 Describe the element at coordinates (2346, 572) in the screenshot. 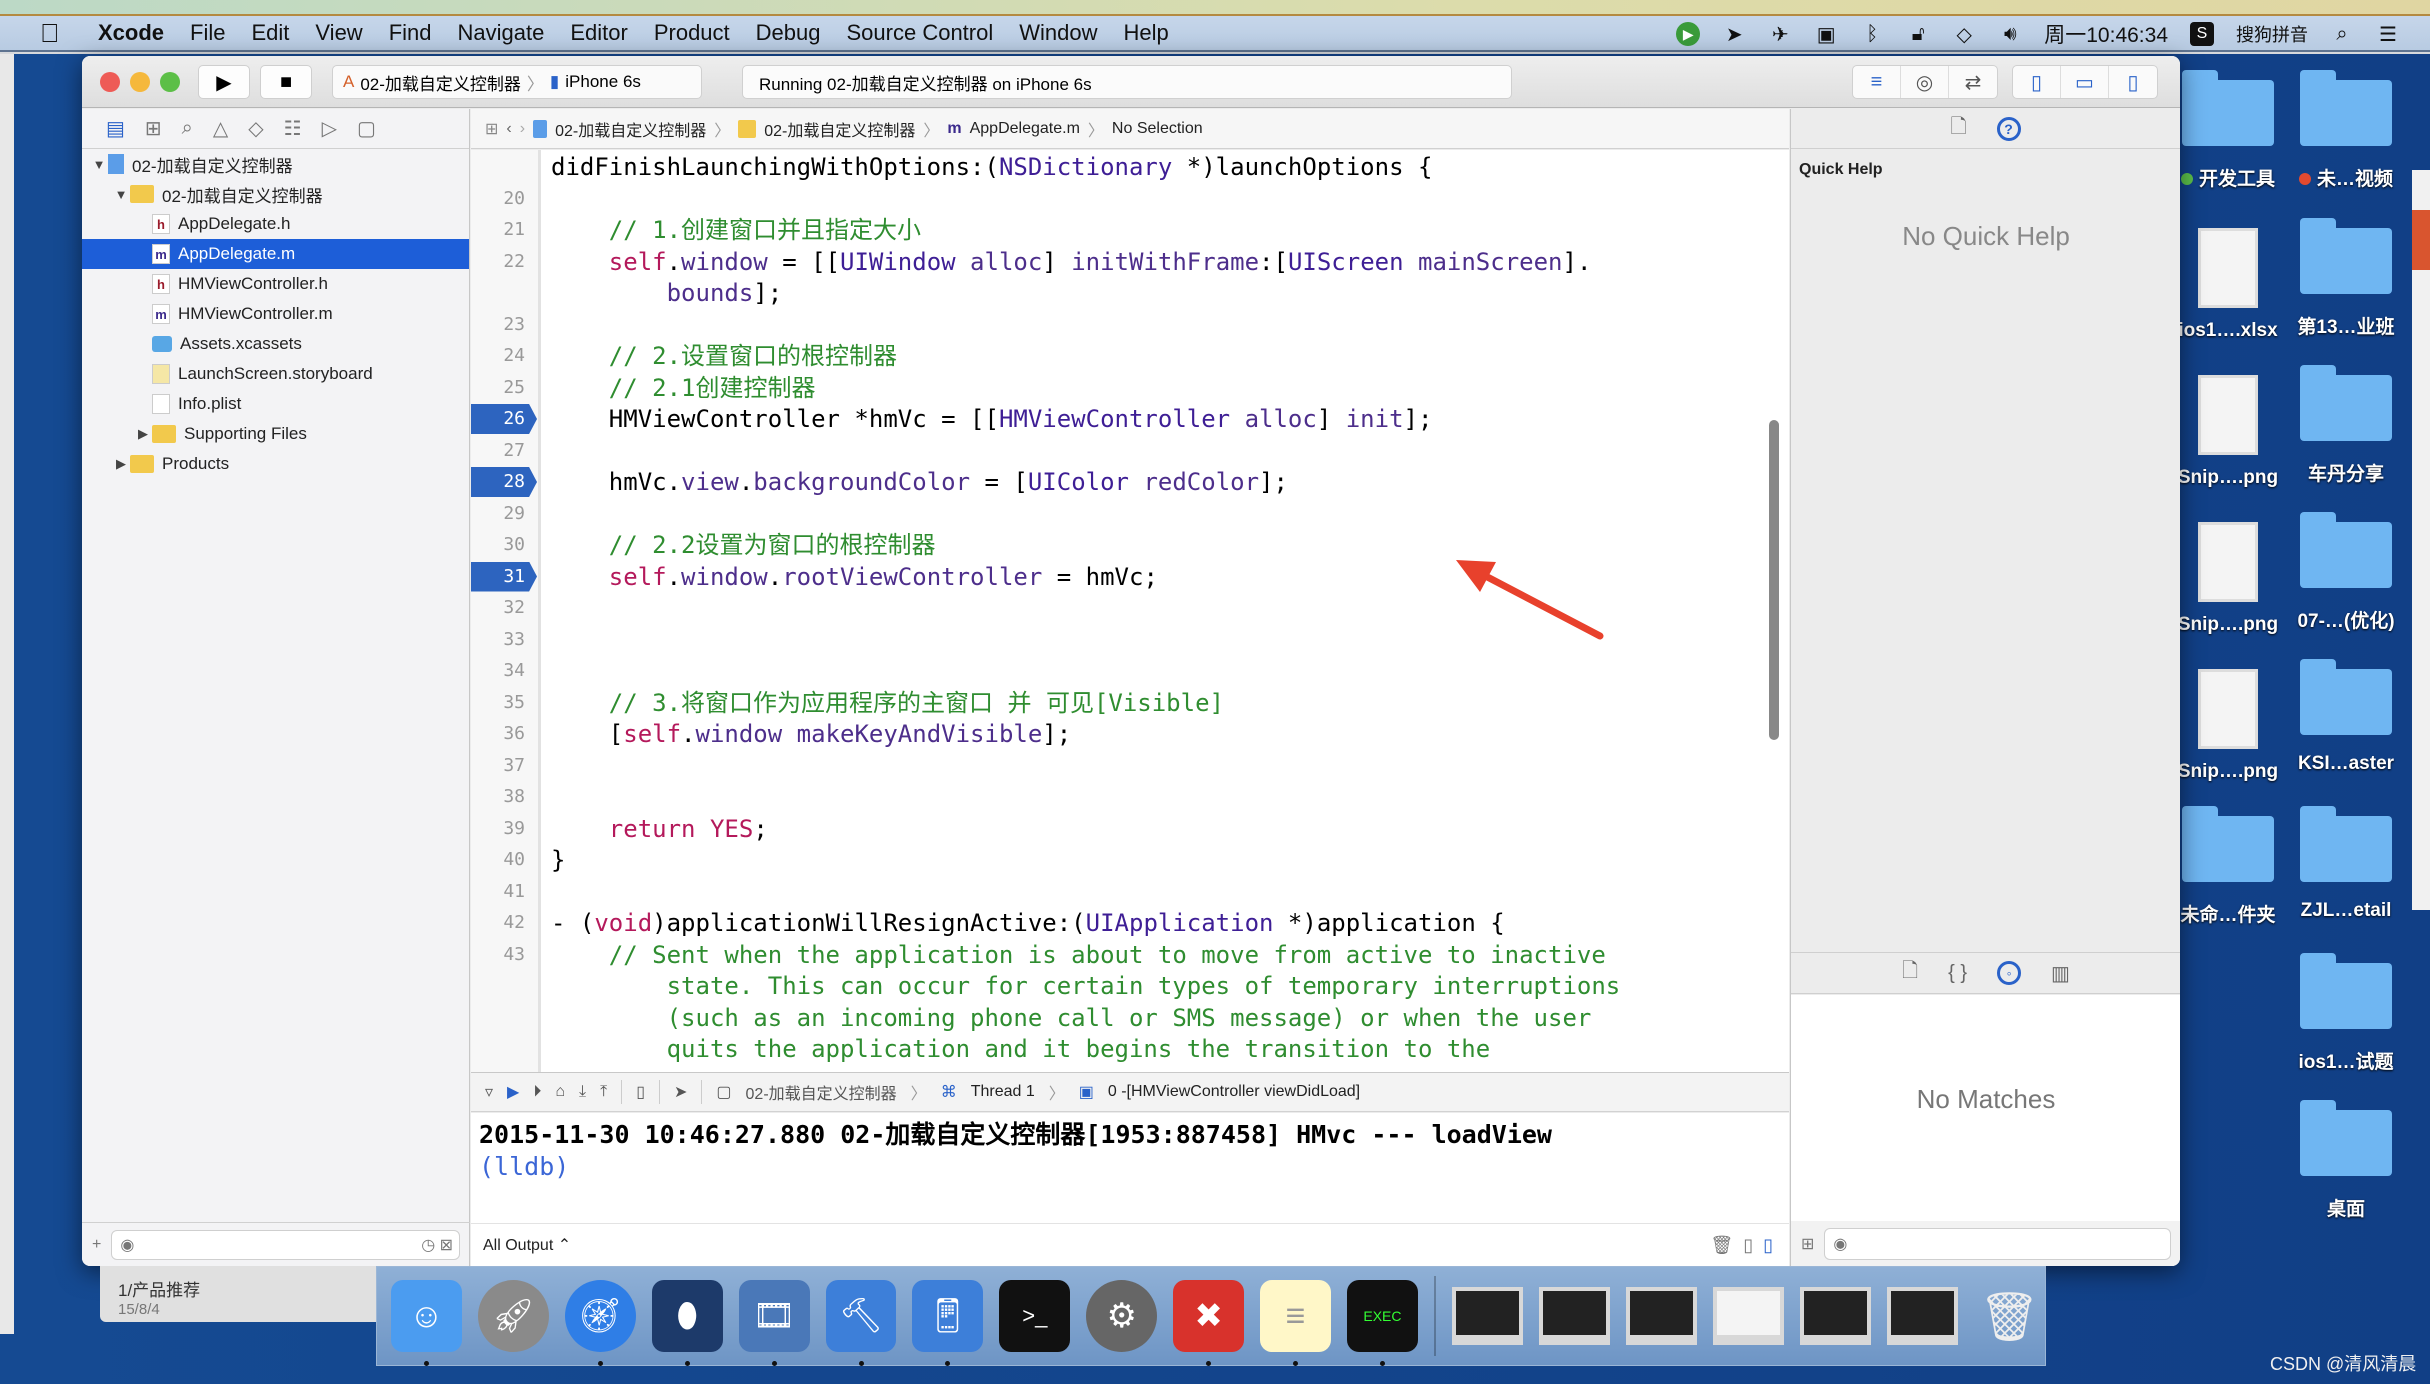

I see `desktop-icon: 07-…(优化)` at that location.